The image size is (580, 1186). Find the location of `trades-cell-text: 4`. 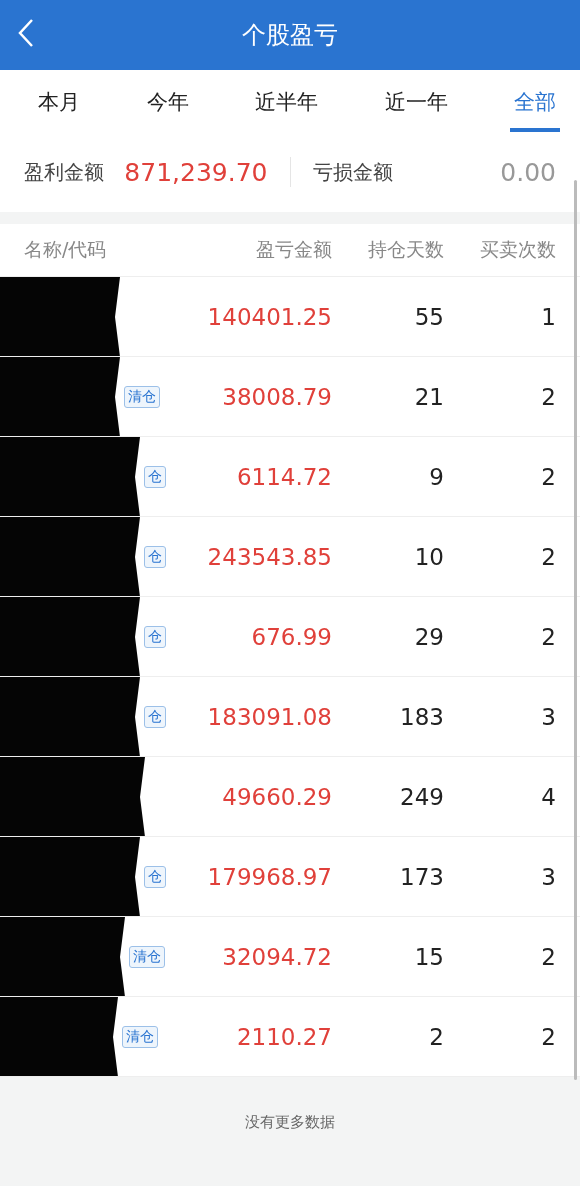

trades-cell-text: 4 is located at coordinates (548, 796).